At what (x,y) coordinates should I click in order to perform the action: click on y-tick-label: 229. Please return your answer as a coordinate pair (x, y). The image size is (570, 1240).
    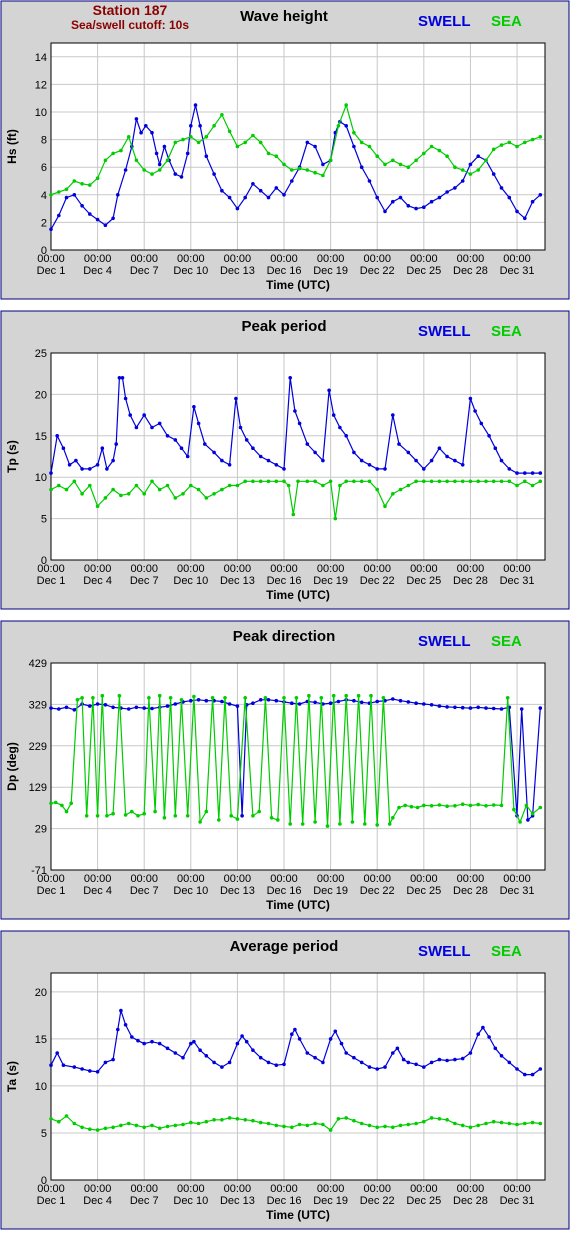
    Looking at the image, I should click on (38, 747).